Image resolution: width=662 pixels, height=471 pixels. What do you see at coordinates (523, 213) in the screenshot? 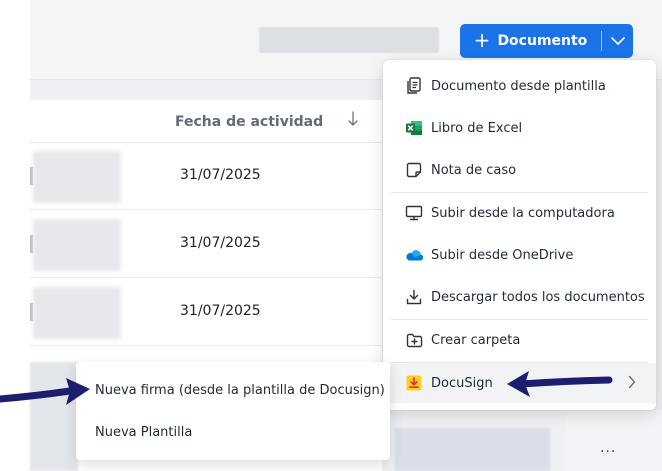
I see `menu-item-label: Subir desde la computadora` at bounding box center [523, 213].